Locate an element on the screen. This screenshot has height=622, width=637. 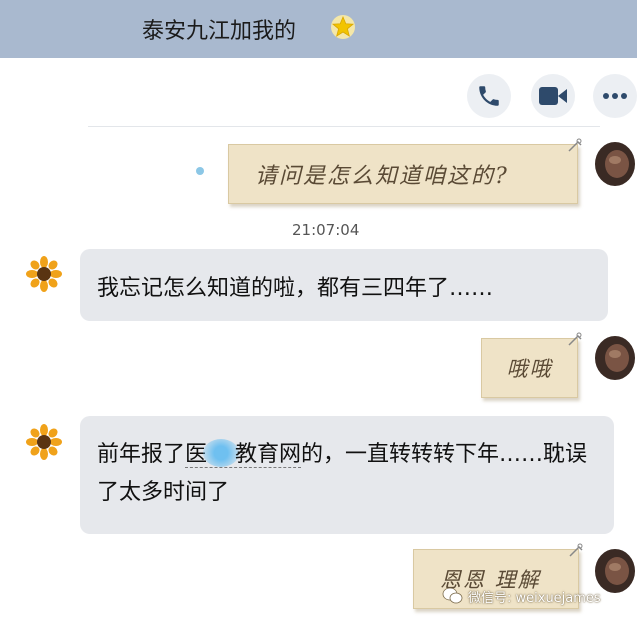
video-button is located at coordinates (553, 96).